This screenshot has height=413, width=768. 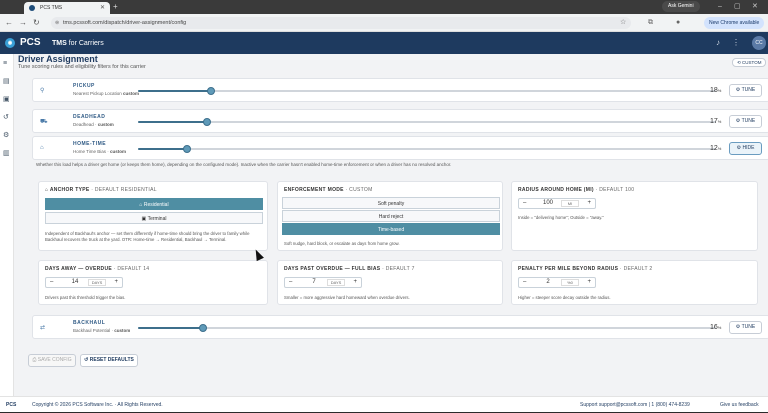 What do you see at coordinates (75, 282) in the screenshot?
I see `stepper-value: 14` at bounding box center [75, 282].